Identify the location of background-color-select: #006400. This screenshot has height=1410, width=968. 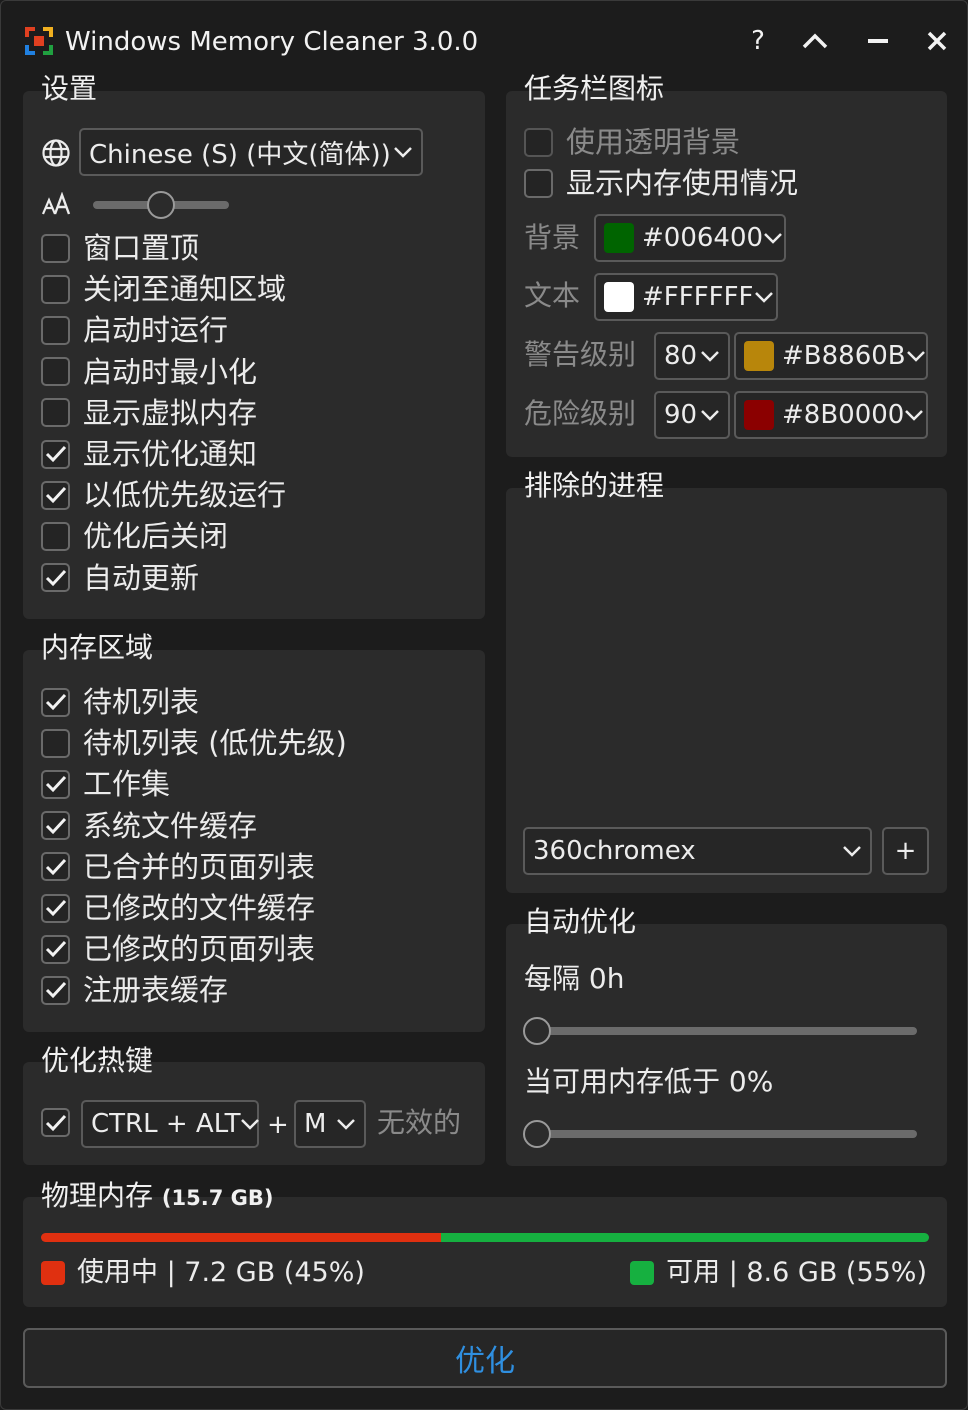
(690, 238).